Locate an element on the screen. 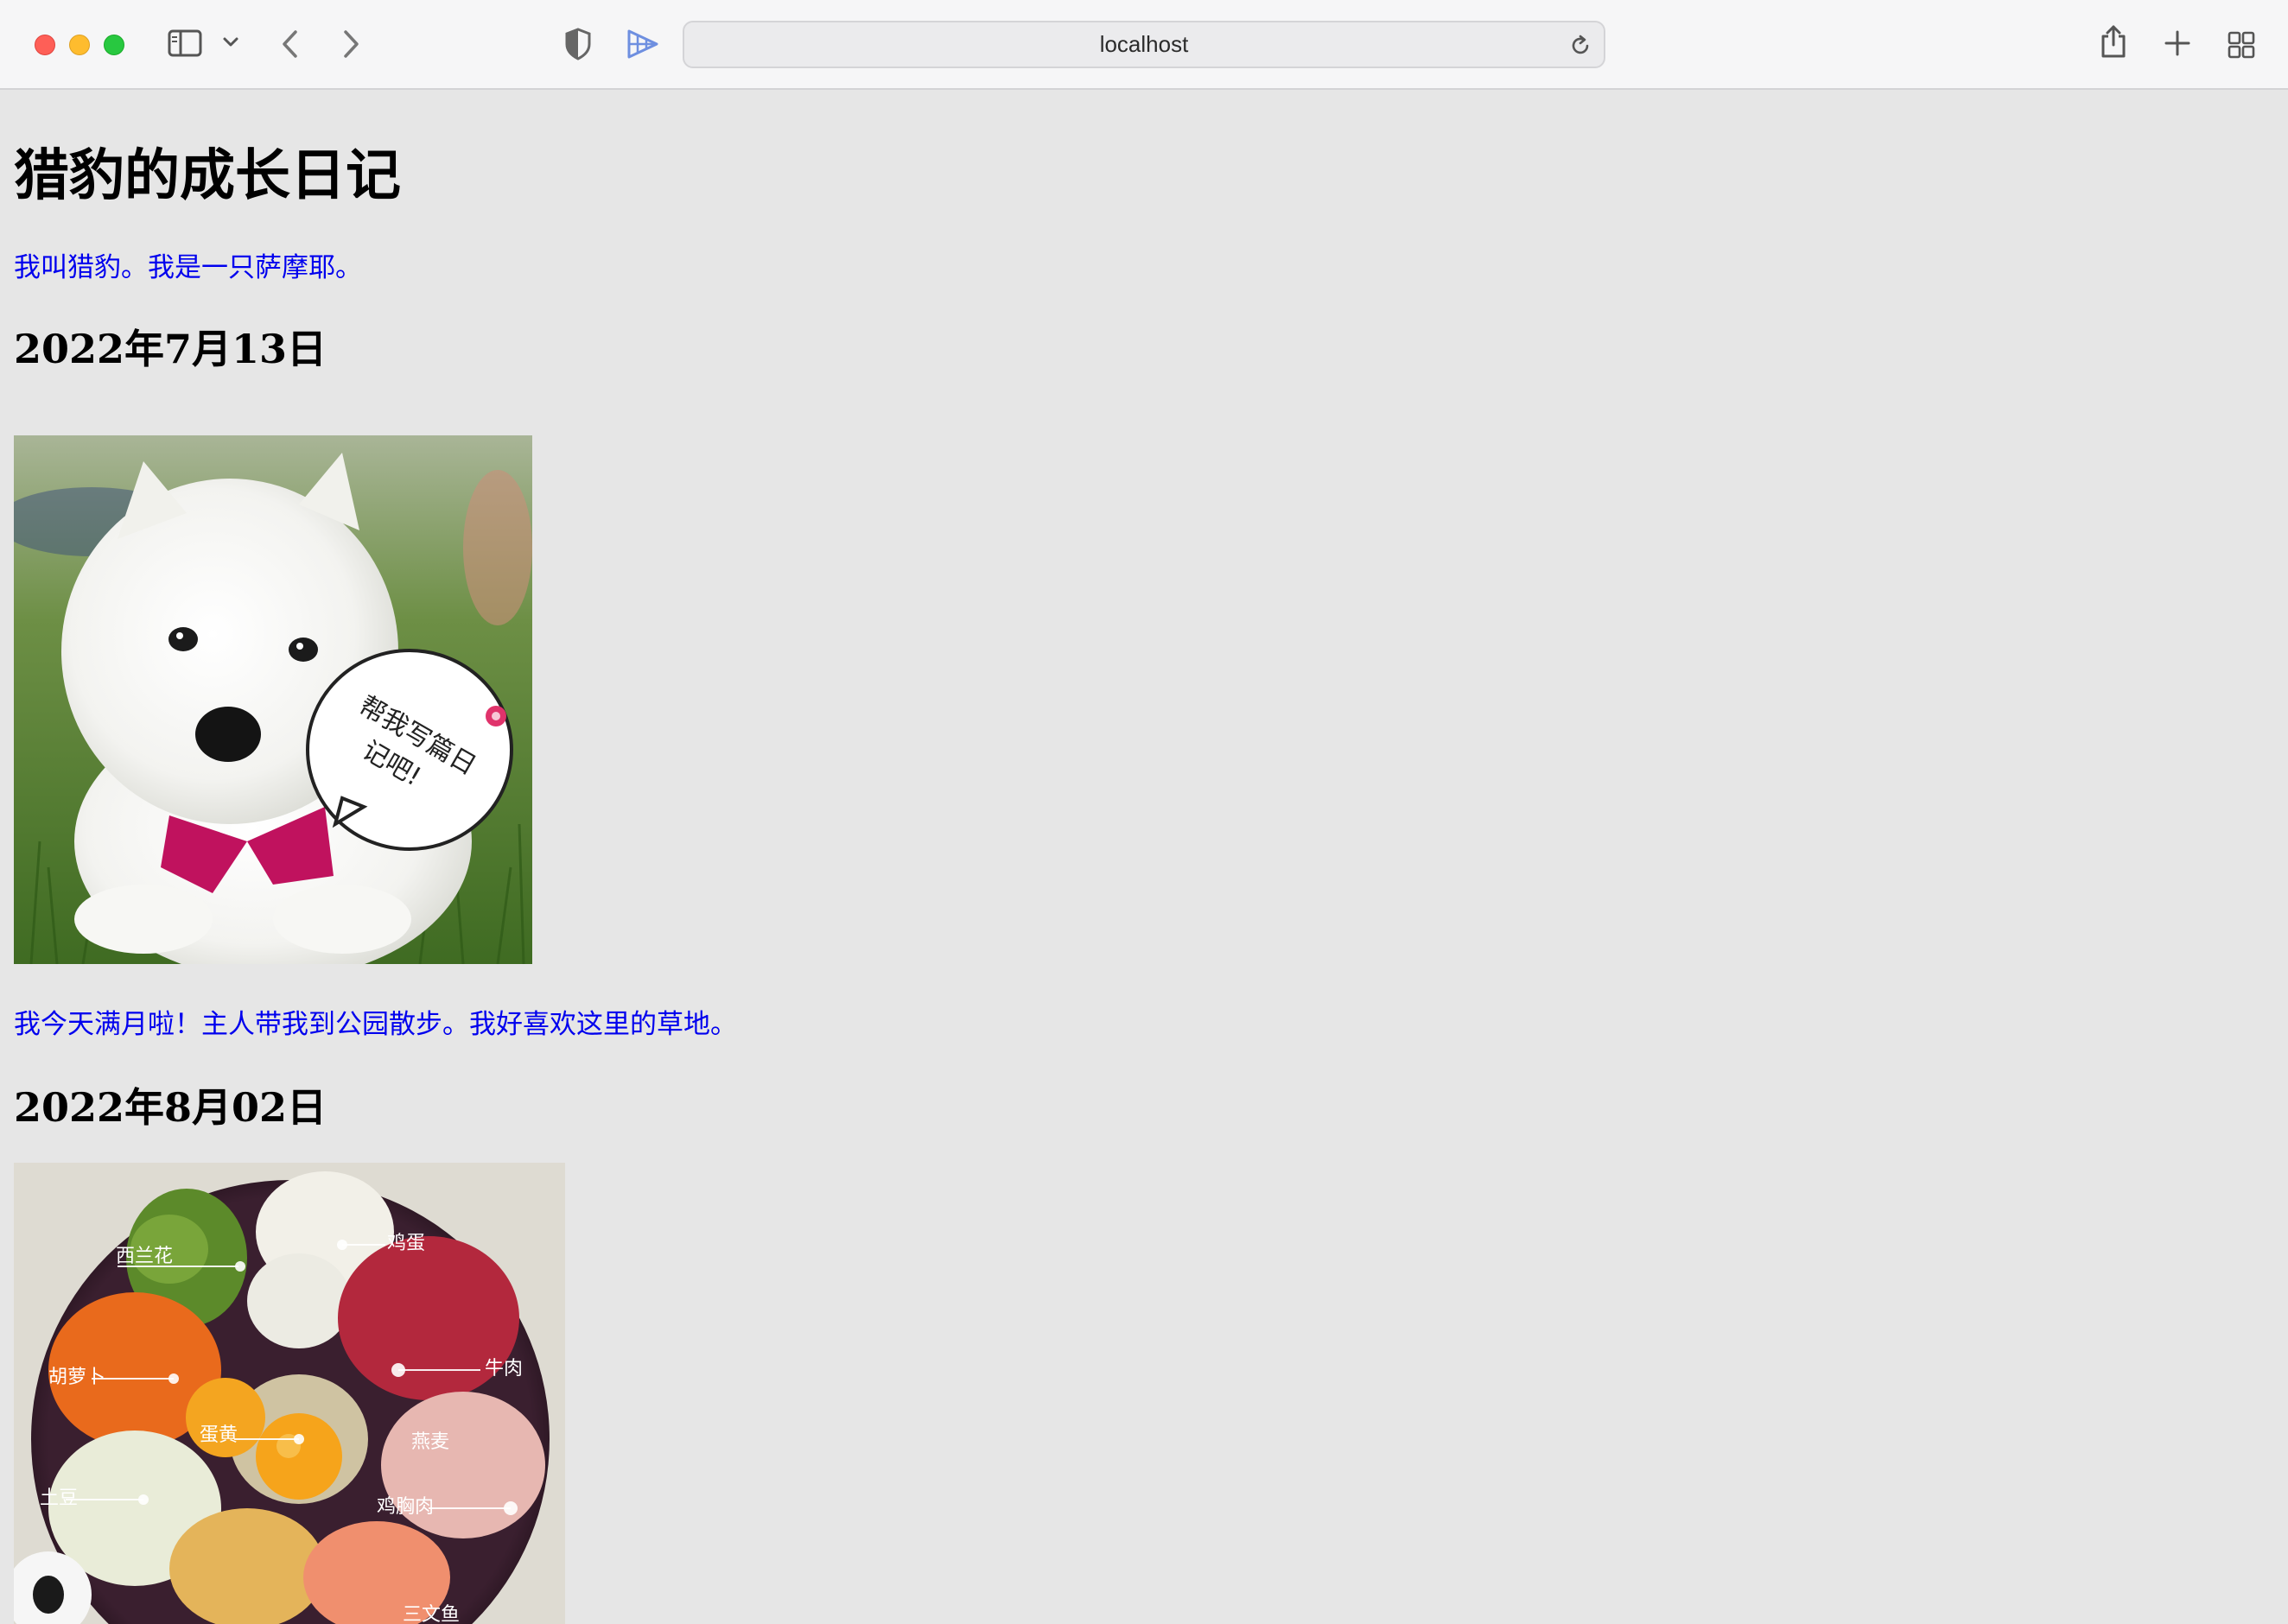  address-bar: localhost is located at coordinates (1144, 44).